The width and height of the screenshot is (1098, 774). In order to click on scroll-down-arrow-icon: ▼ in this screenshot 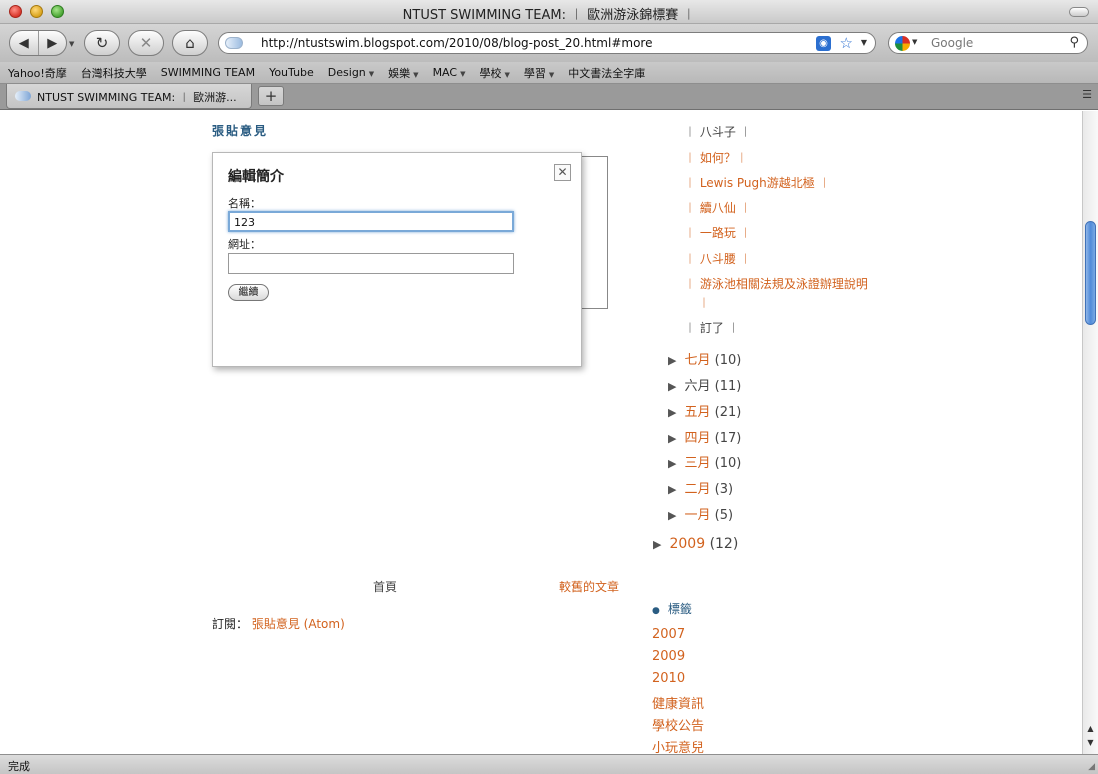, I will do `click(1090, 745)`.